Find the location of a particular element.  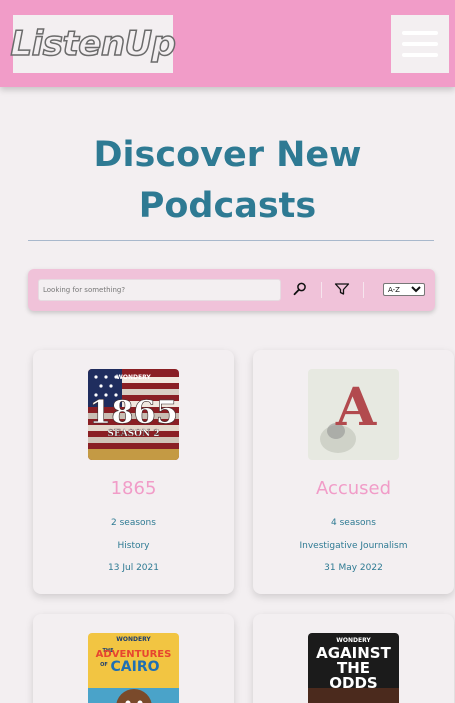

cover-title: 1865 is located at coordinates (133, 412).